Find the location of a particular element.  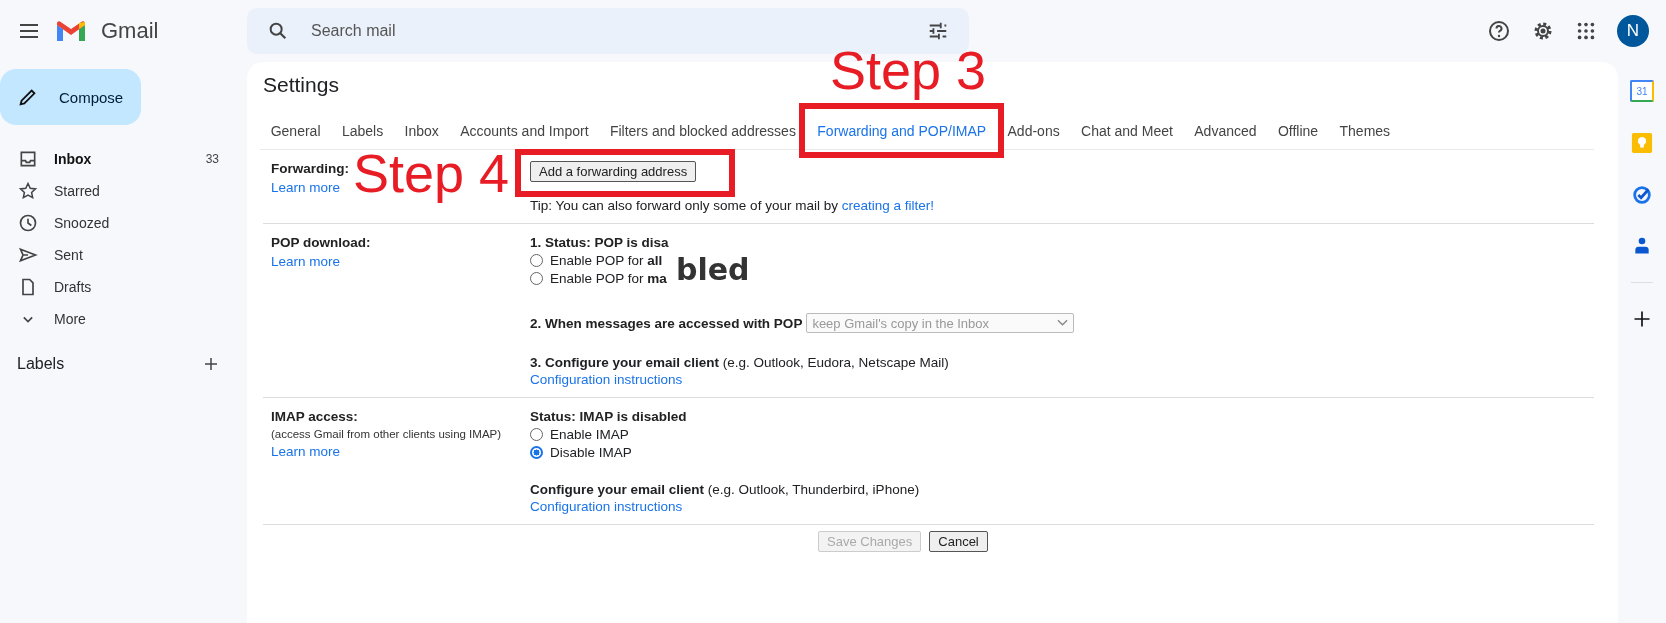

question-label: 2. When messages are accessed with POP is located at coordinates (666, 323).